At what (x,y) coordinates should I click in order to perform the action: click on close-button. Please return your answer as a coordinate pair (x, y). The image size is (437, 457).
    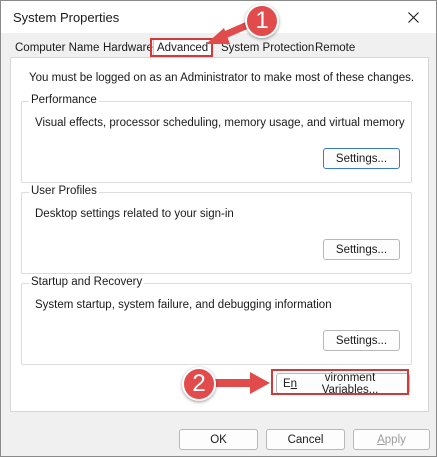
    Looking at the image, I should click on (413, 17).